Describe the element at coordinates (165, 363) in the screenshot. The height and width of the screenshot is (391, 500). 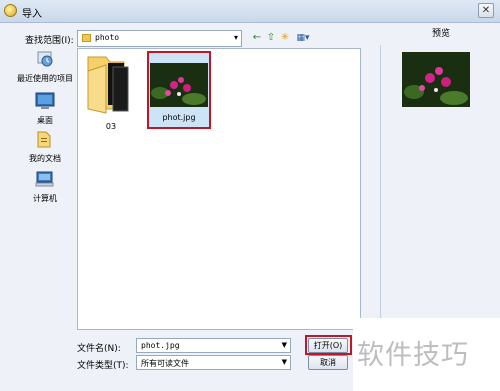
I see `filetype-value: 所有可读文件` at that location.